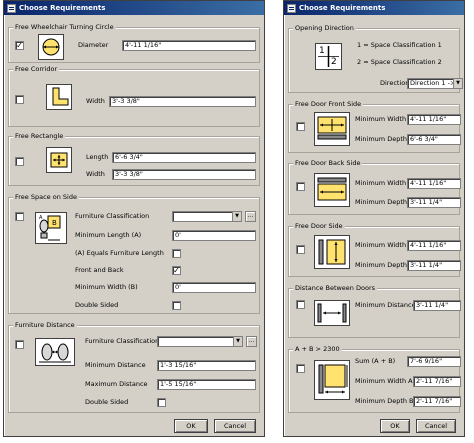 This screenshot has height=443, width=474. I want to click on input-back-min-width: 4'-11 1/16", so click(434, 183).